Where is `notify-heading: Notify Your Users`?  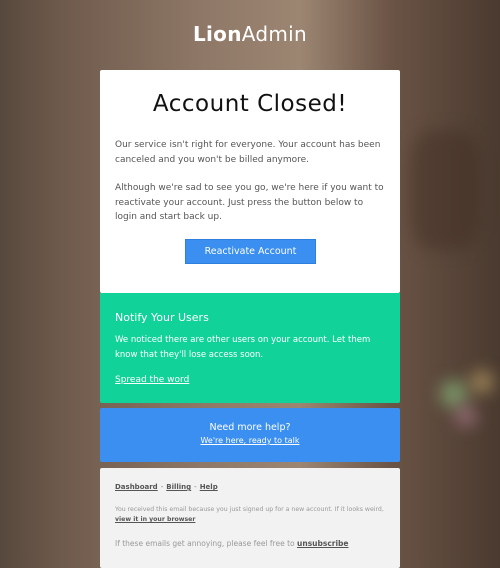 notify-heading: Notify Your Users is located at coordinates (162, 317).